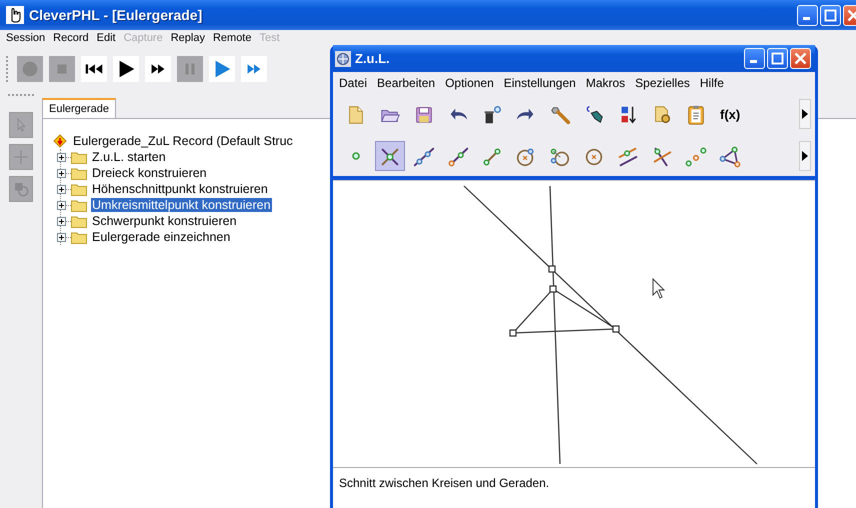 The width and height of the screenshot is (856, 508). What do you see at coordinates (662, 157) in the screenshot?
I see `crossing-lines-icon` at bounding box center [662, 157].